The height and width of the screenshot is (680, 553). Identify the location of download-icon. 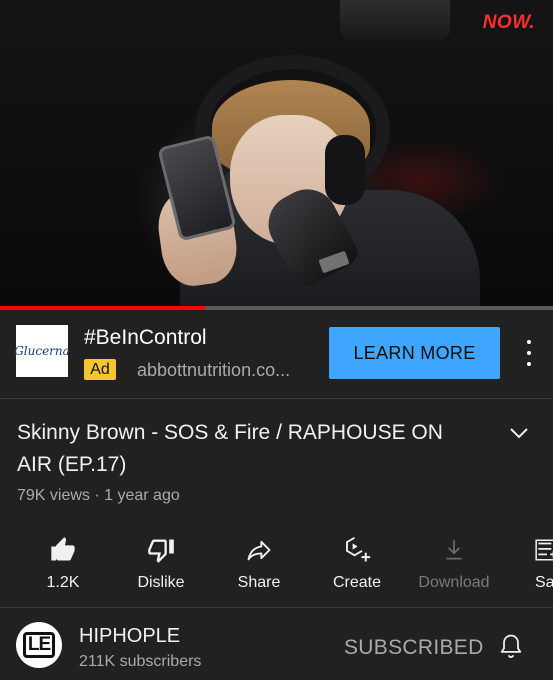
(454, 550).